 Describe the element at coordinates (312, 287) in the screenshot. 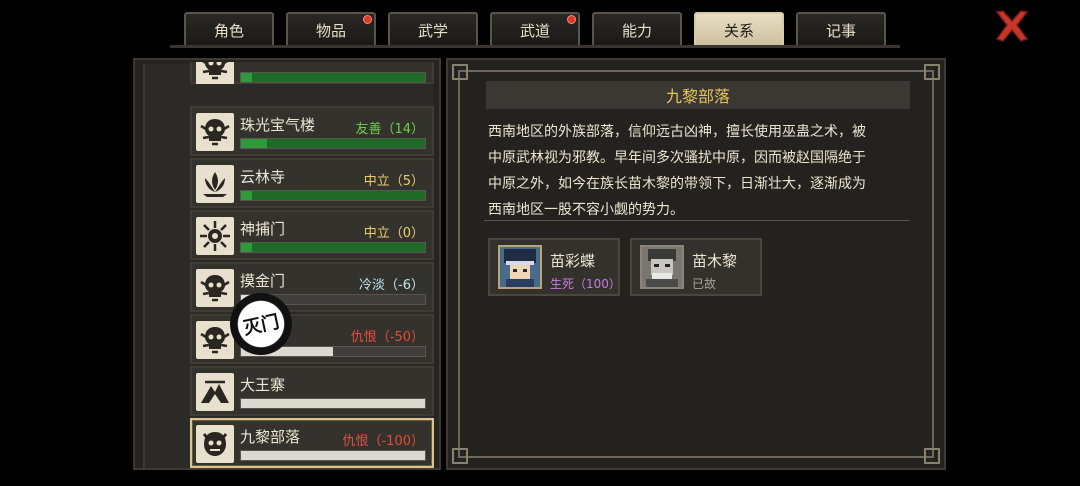

I see `faction-row: 摸金门 冷淡（-6）` at that location.